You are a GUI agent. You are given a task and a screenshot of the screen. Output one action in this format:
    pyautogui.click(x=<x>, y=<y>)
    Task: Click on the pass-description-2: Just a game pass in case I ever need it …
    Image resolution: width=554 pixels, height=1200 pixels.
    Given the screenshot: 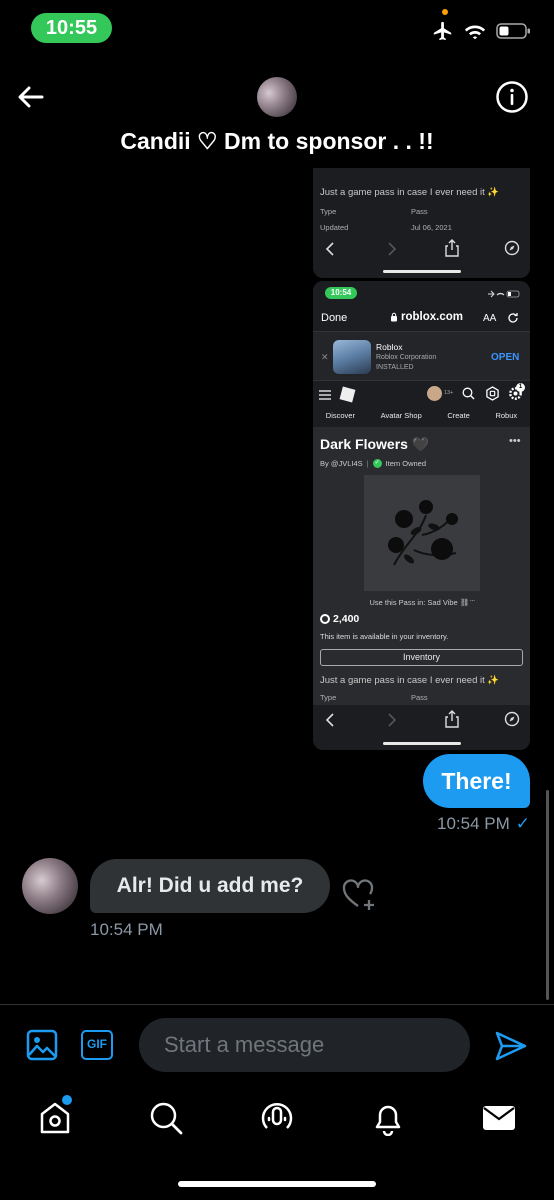 What is the action you would take?
    pyautogui.click(x=410, y=680)
    